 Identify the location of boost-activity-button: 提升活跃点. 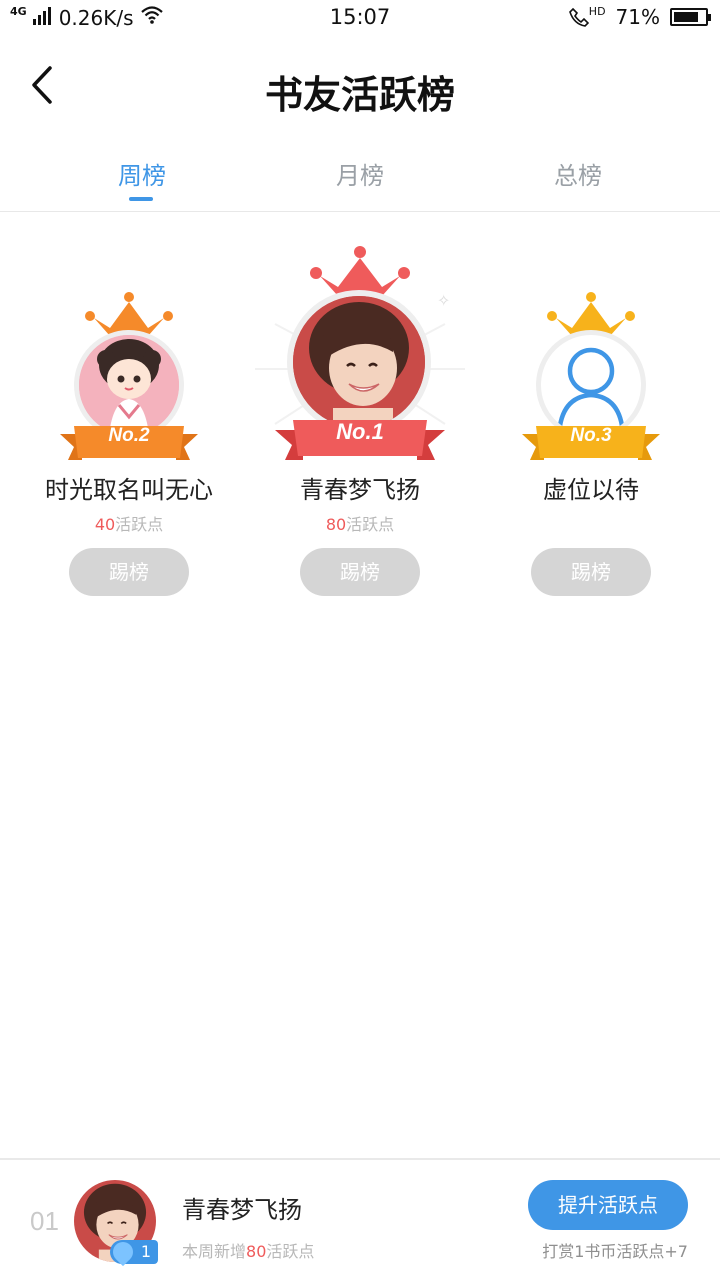
(608, 1205).